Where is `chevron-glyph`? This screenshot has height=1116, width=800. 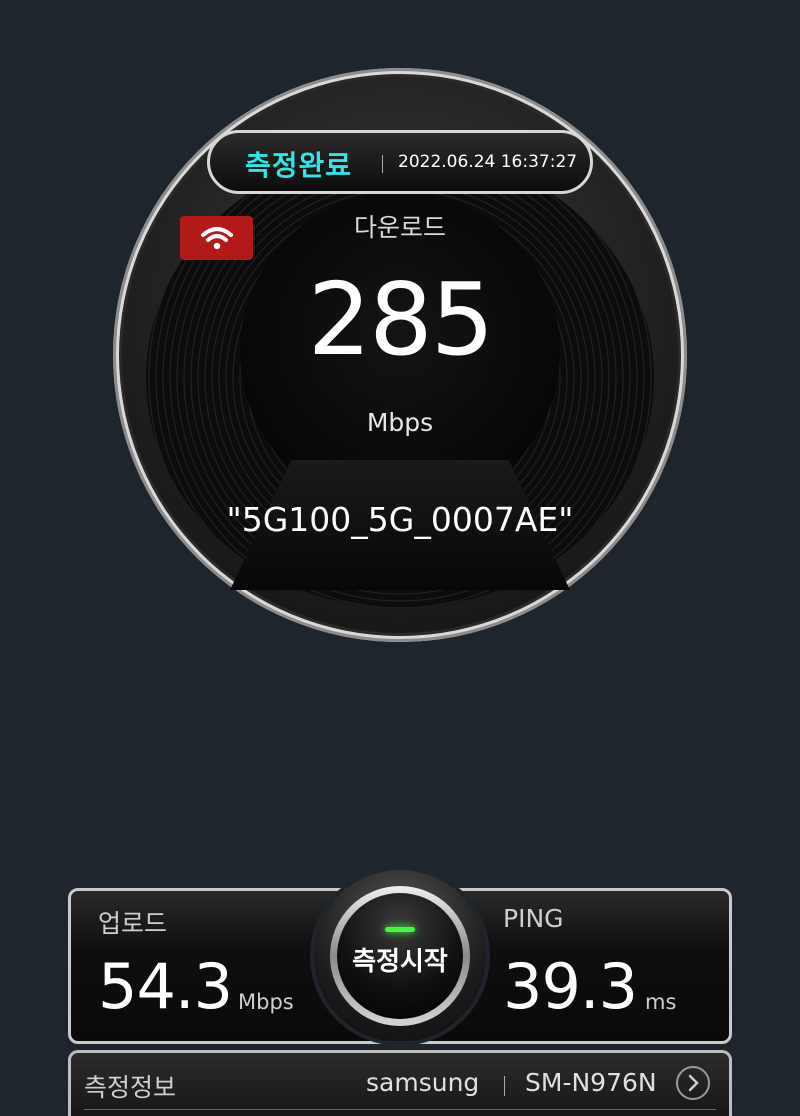 chevron-glyph is located at coordinates (693, 1083).